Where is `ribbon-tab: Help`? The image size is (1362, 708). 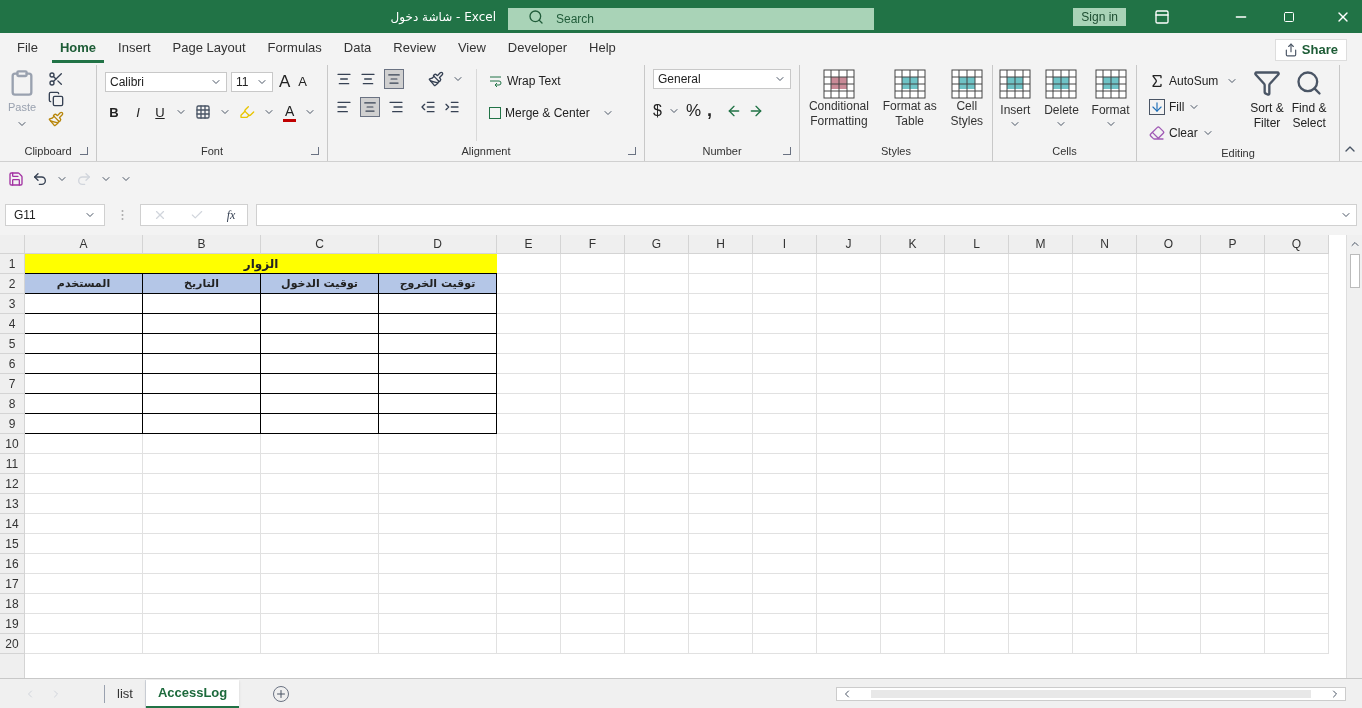 ribbon-tab: Help is located at coordinates (602, 49).